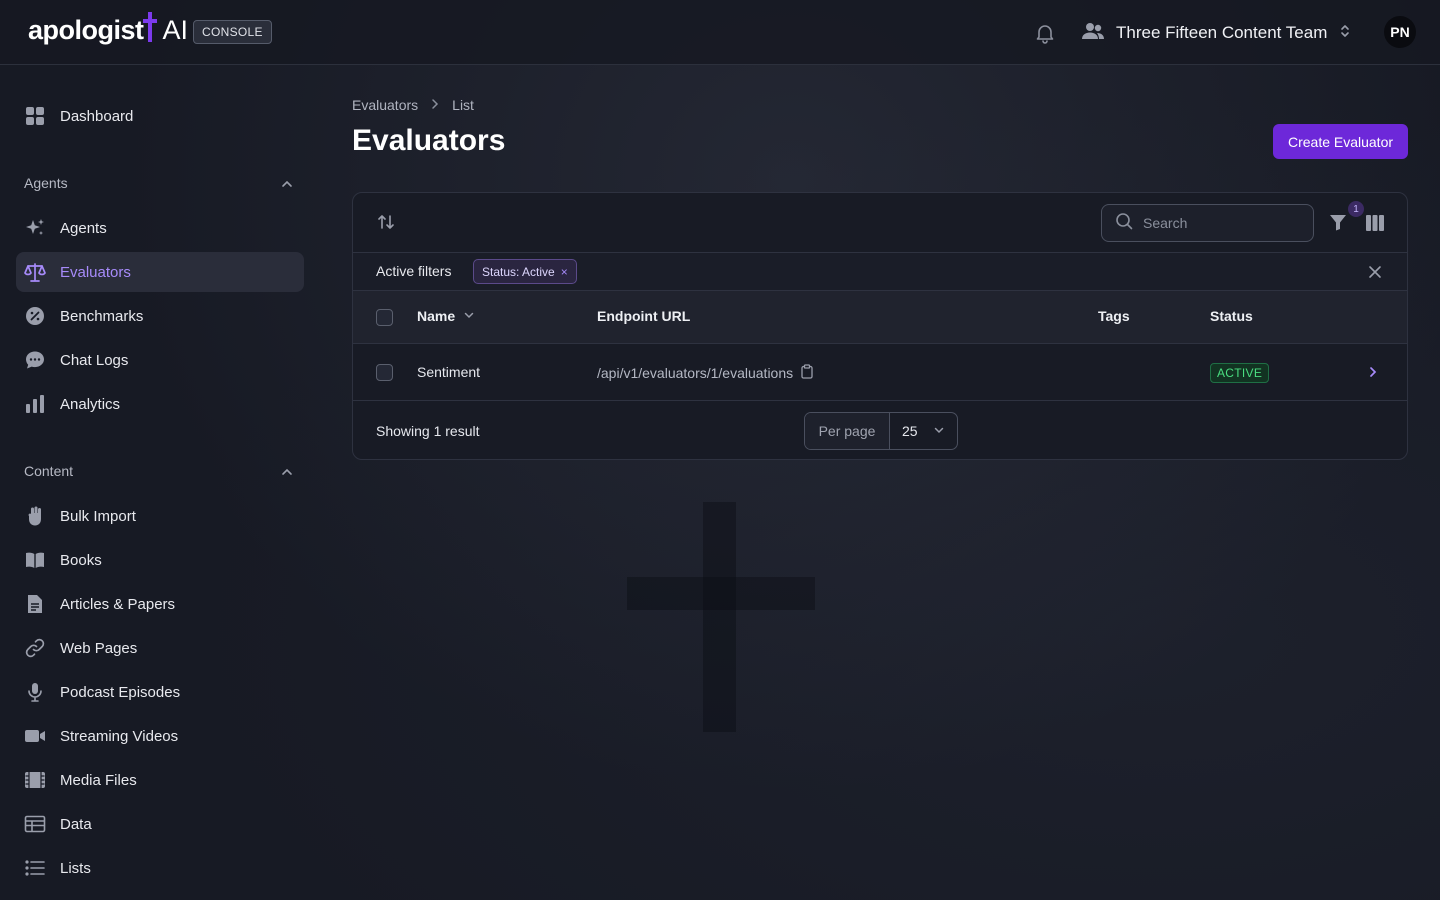  What do you see at coordinates (86, 30) in the screenshot?
I see `logo-wordmark: apologist` at bounding box center [86, 30].